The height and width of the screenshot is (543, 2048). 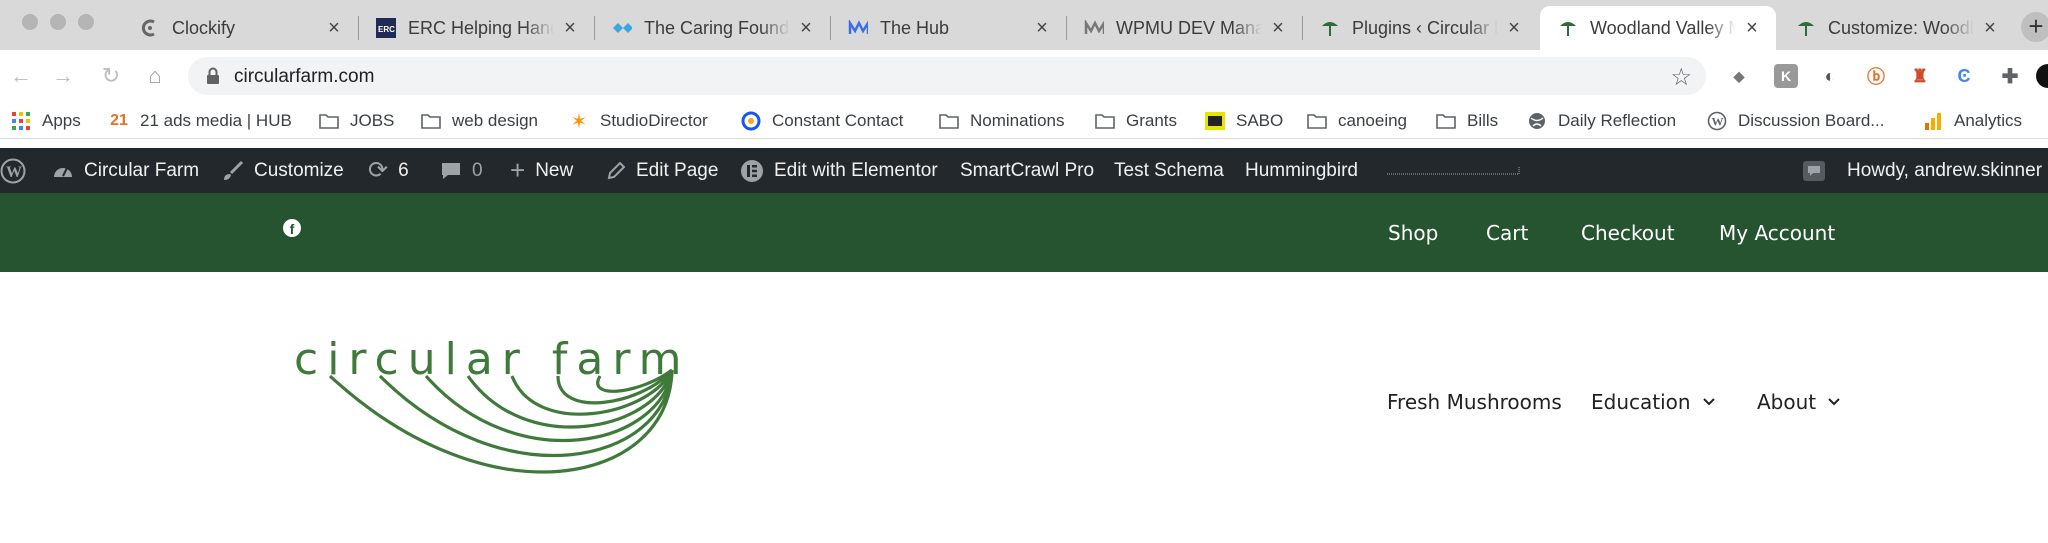 I want to click on sabo-icon, so click(x=1215, y=121).